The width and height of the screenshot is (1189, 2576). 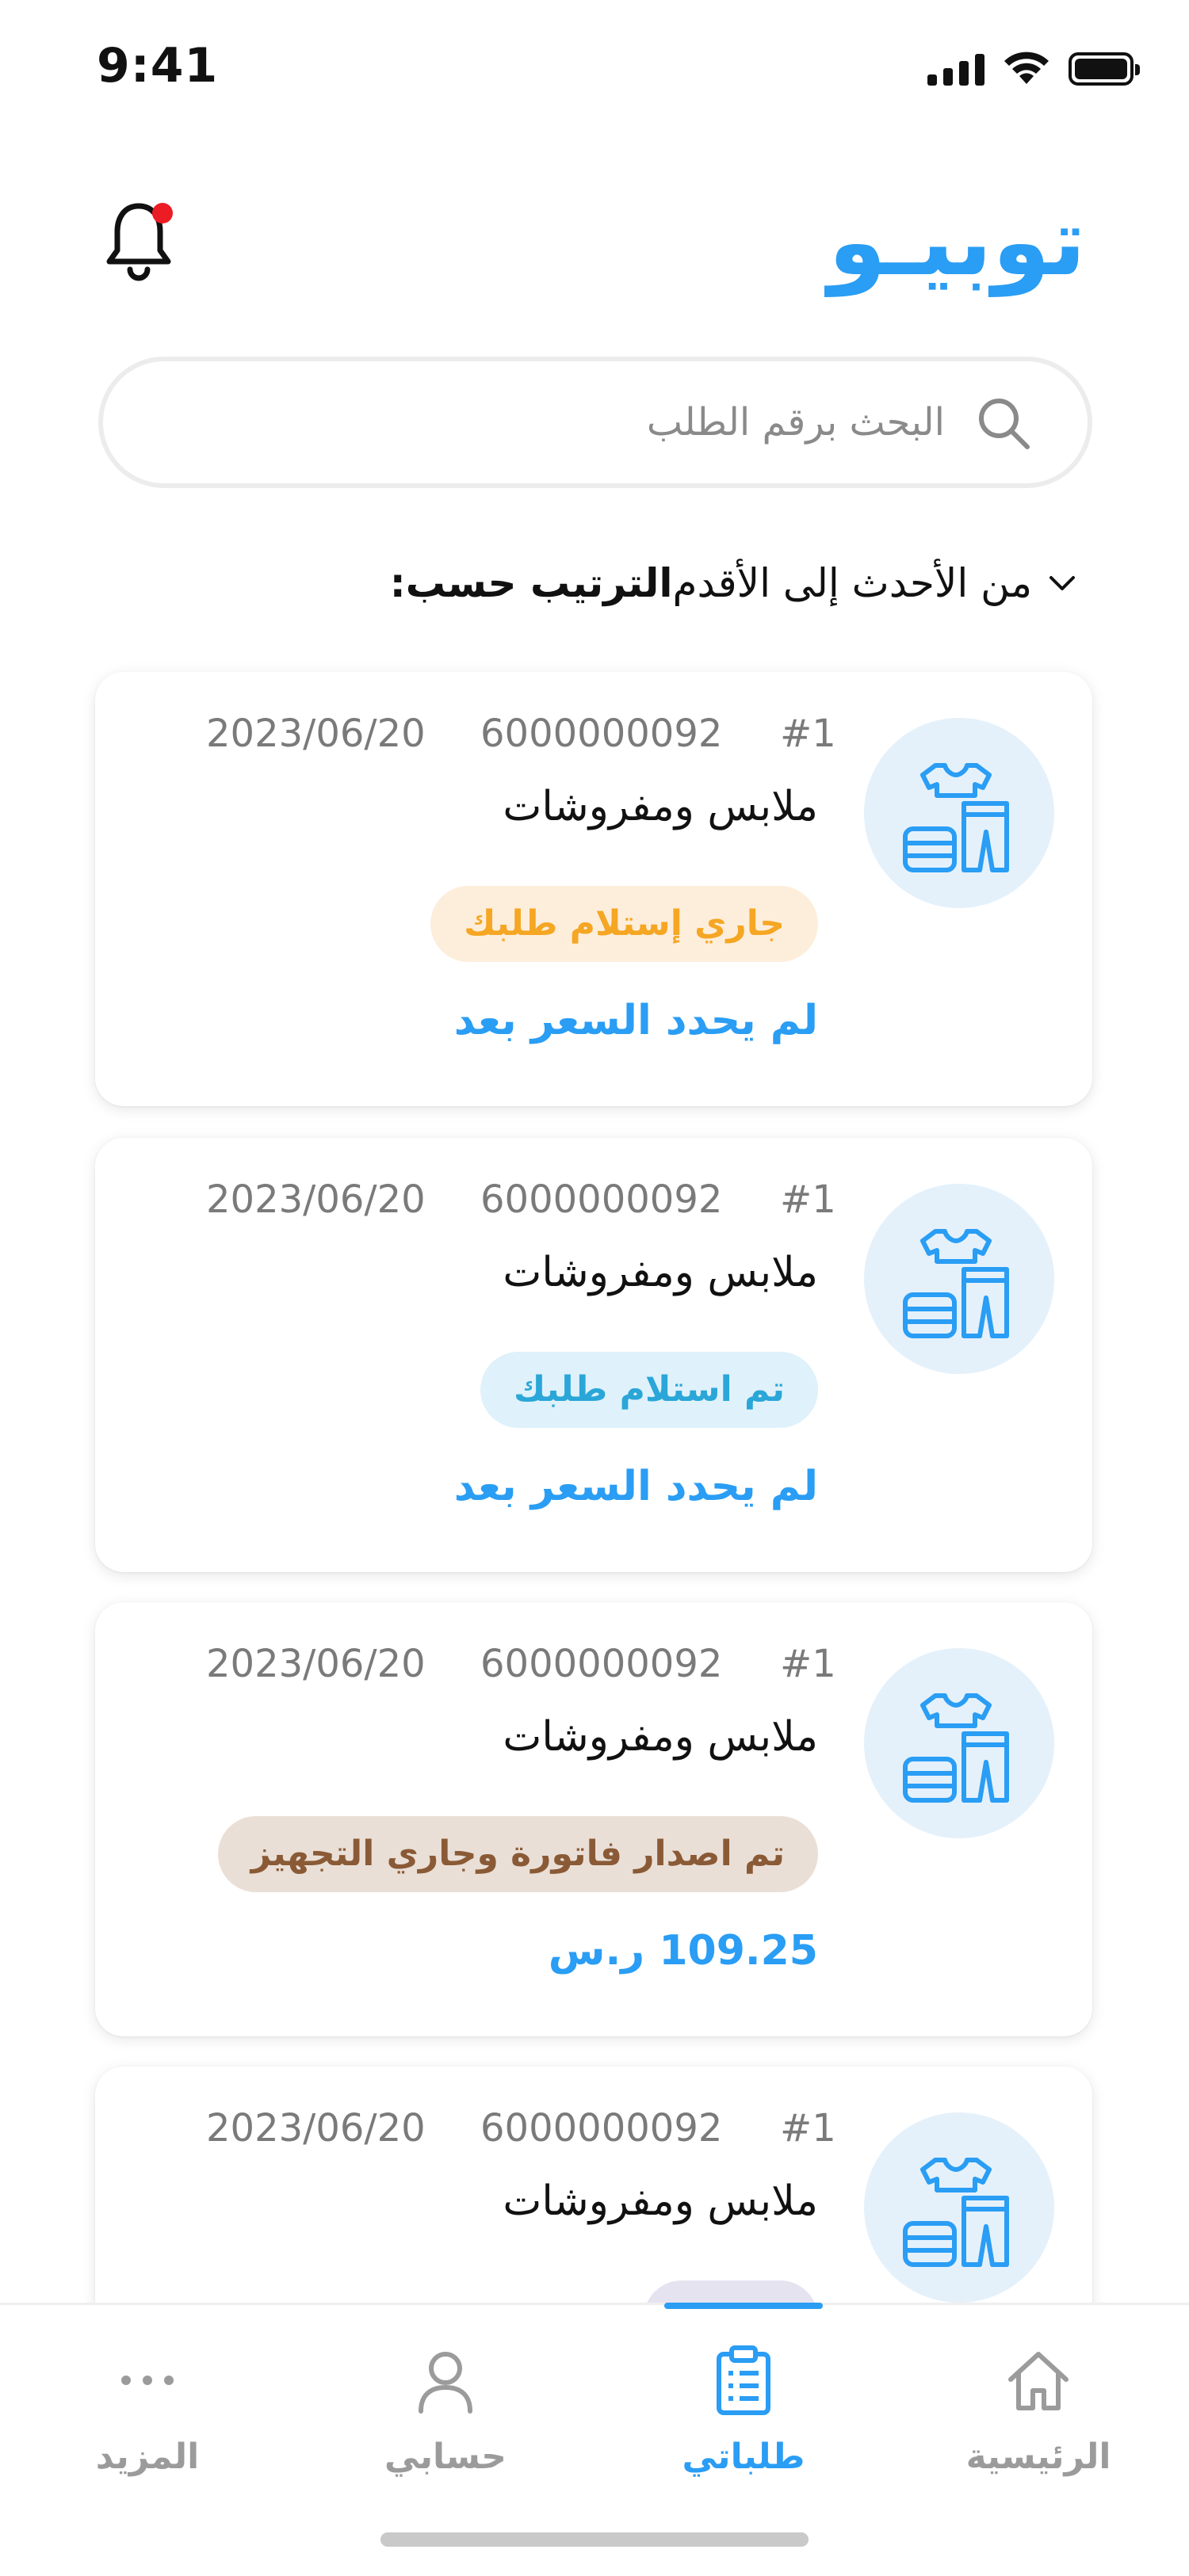 I want to click on notification-badge, so click(x=162, y=213).